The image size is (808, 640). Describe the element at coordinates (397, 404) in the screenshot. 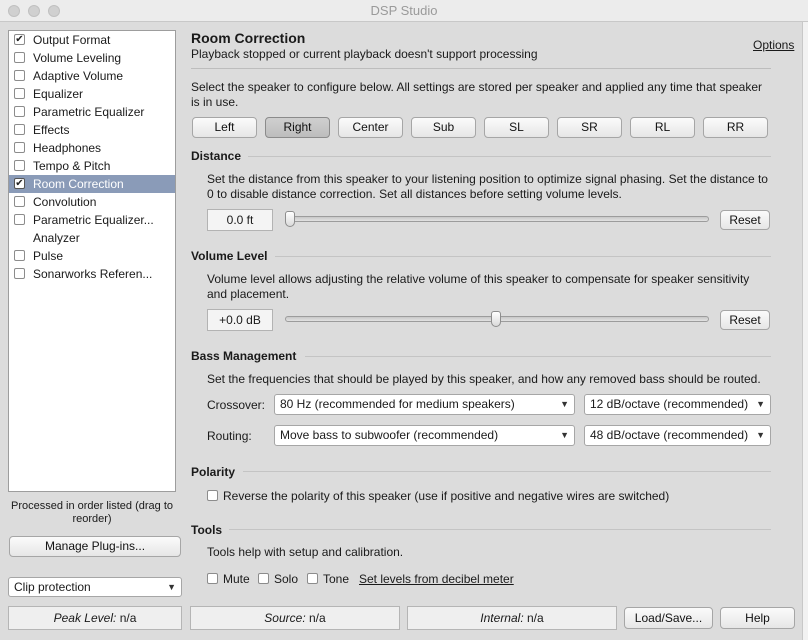

I see `crossover-value: 80 Hz (recommended for medium speakers)` at that location.